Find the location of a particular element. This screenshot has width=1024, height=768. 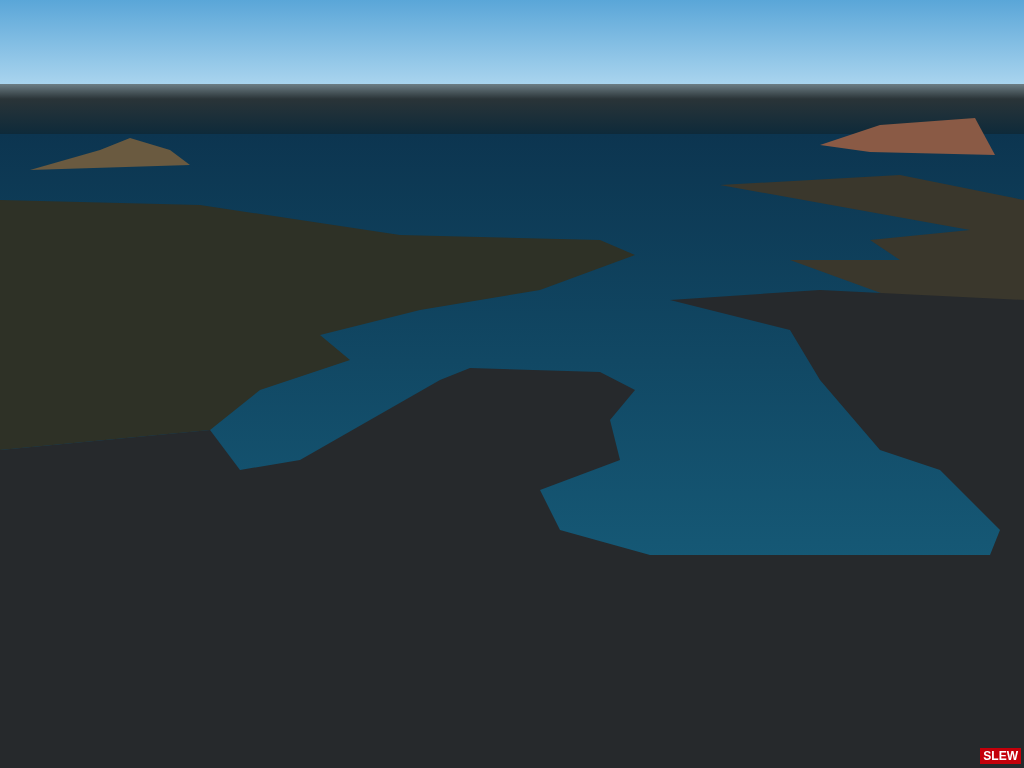

slew-mode-indicator: SLEW is located at coordinates (1000, 756).